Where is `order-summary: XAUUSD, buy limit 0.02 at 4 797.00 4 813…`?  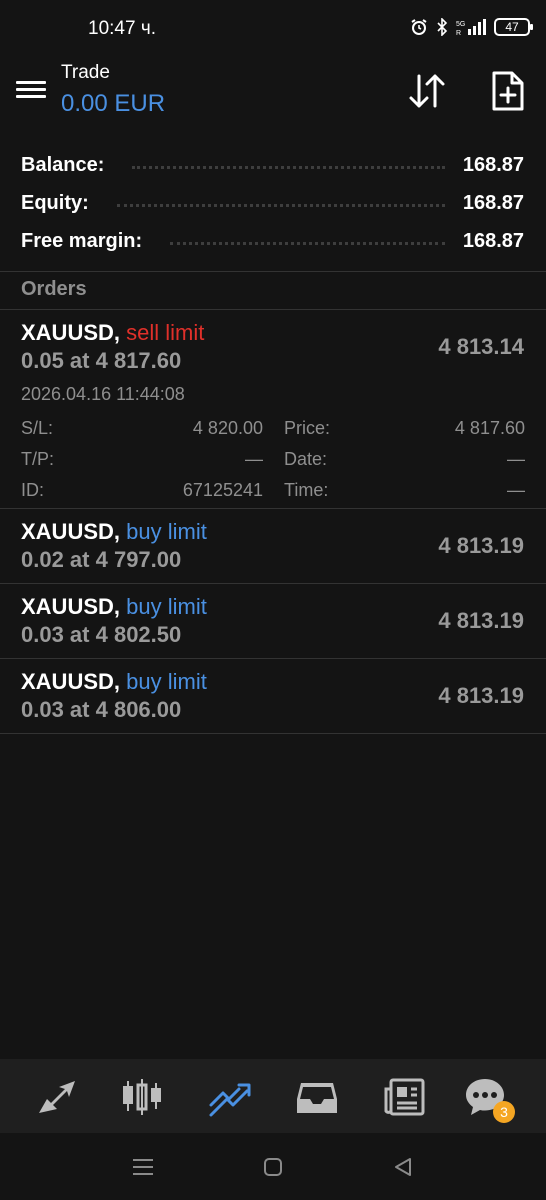 order-summary: XAUUSD, buy limit 0.02 at 4 797.00 4 813… is located at coordinates (273, 546).